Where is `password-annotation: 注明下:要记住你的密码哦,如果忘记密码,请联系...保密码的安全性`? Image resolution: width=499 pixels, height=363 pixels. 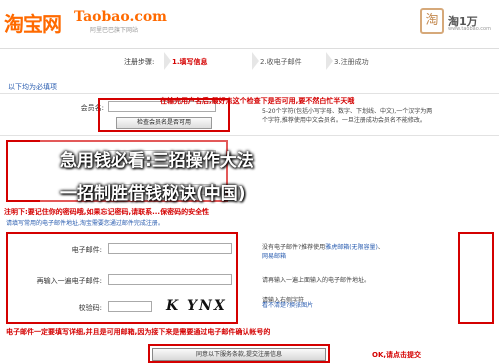
password-annotation: 注明下:要记住你的密码哦,如果忘记密码,请联系...保密码的安全性 is located at coordinates (107, 212).